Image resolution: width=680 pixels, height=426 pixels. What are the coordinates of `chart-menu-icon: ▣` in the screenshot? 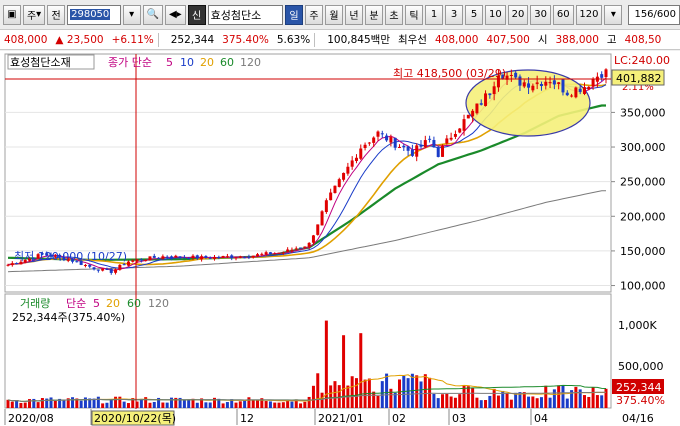 It's located at (12, 14).